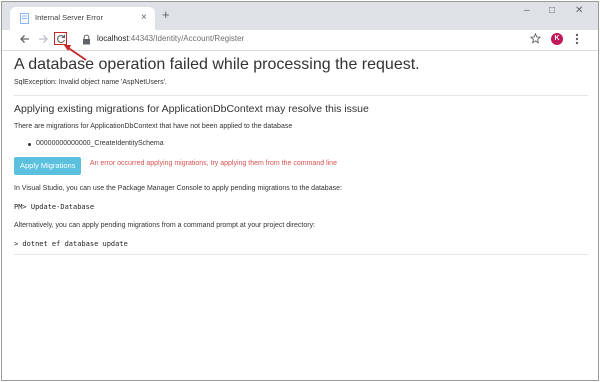  What do you see at coordinates (300, 16) in the screenshot?
I see `tab-strip: Internal Server Error × + – □ ✕` at bounding box center [300, 16].